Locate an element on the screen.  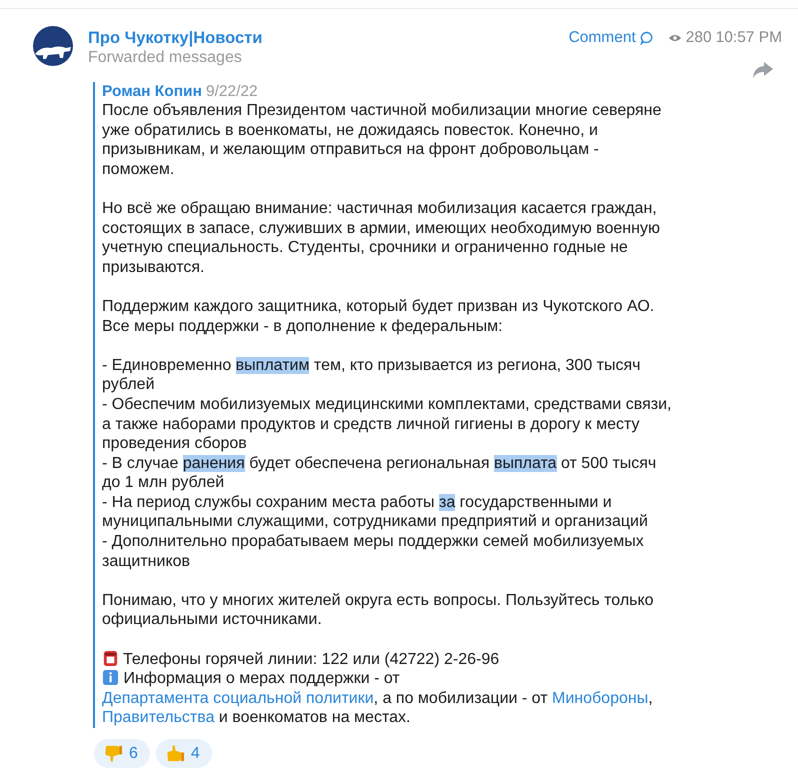
message-text: - На период службы сохраним места работы за государственными и муниципальными служащими, сотрудниками предприятий и организаций is located at coordinates (375, 512).